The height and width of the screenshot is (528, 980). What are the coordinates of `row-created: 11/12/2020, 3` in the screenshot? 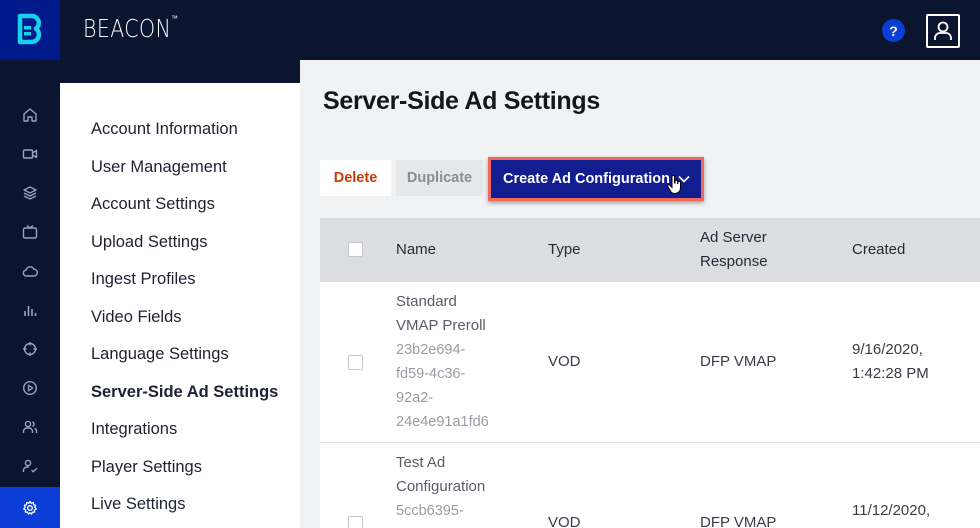 It's located at (891, 515).